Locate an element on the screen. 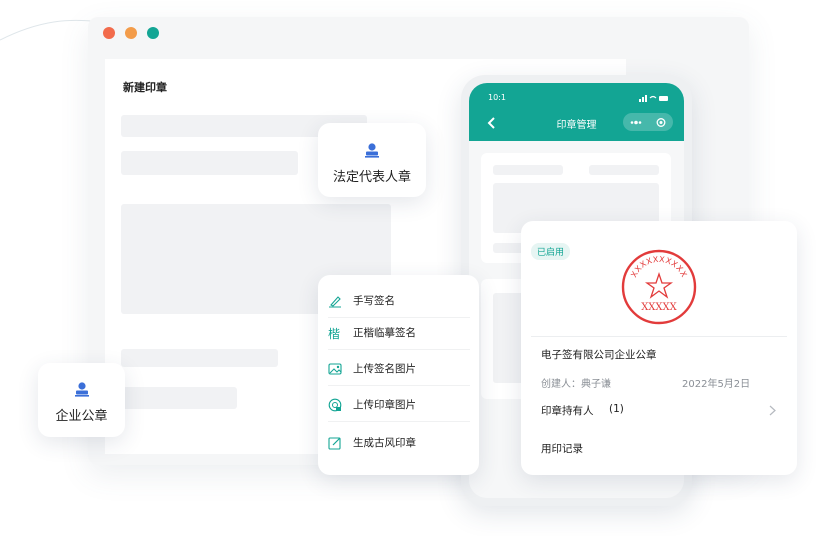 This screenshot has height=536, width=822. company-seal-label: 企业公章 is located at coordinates (81, 416).